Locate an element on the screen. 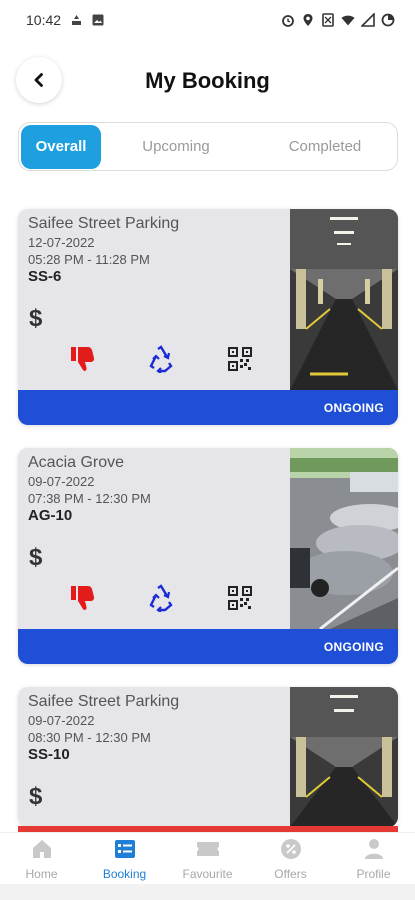  nav-home: Home is located at coordinates (41, 858).